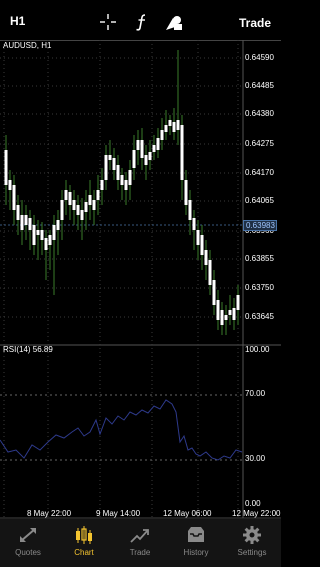 This screenshot has height=567, width=320. I want to click on tab-history: History, so click(196, 541).